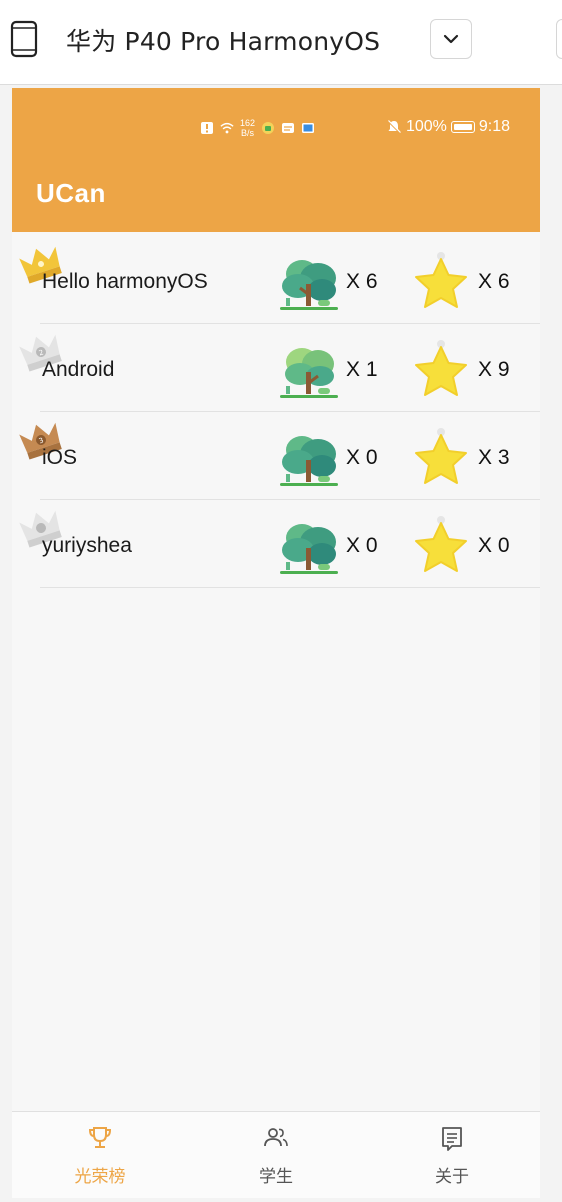  I want to click on network-speed: 162 B/s, so click(247, 128).